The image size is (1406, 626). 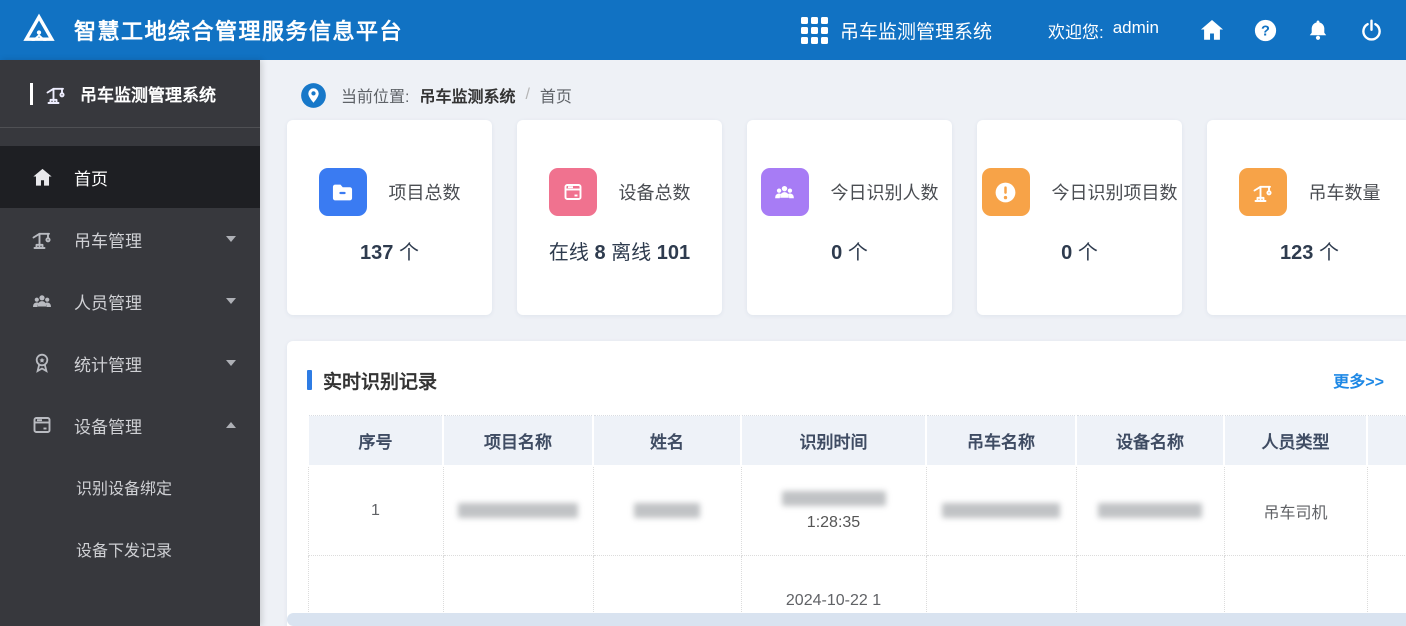 I want to click on sidebar-item-label: 吊车管理, so click(x=108, y=241).